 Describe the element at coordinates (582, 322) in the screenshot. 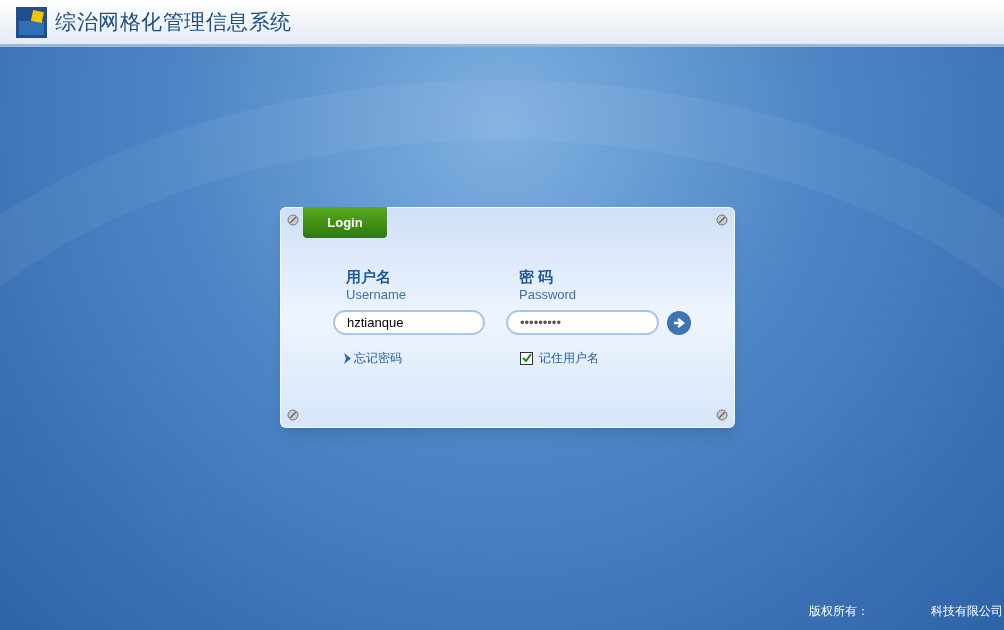

I see `password-field: •••••••••` at that location.